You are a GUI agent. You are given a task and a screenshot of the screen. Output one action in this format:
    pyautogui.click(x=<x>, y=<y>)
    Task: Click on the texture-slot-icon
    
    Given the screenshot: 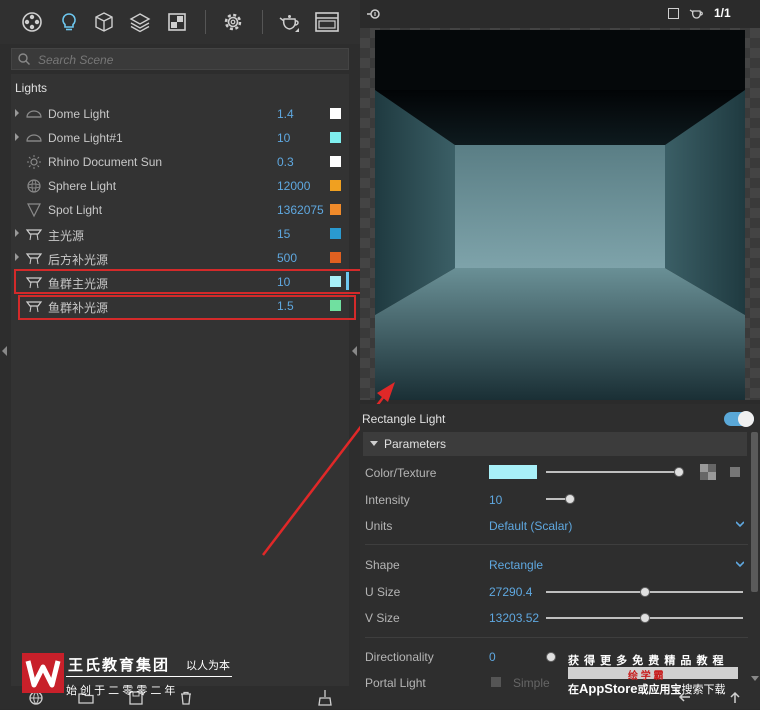 What is the action you would take?
    pyautogui.click(x=708, y=472)
    